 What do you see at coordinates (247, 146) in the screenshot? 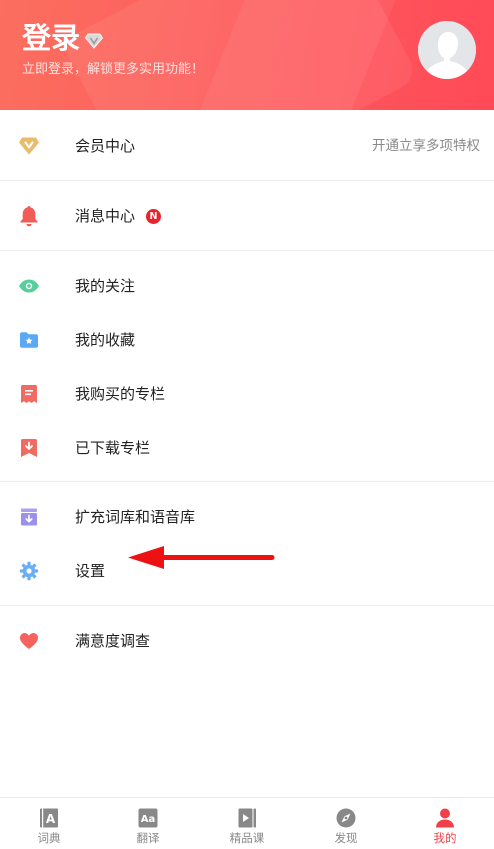
I see `menu-item-membership: 会员中心 开通立享多项特权` at bounding box center [247, 146].